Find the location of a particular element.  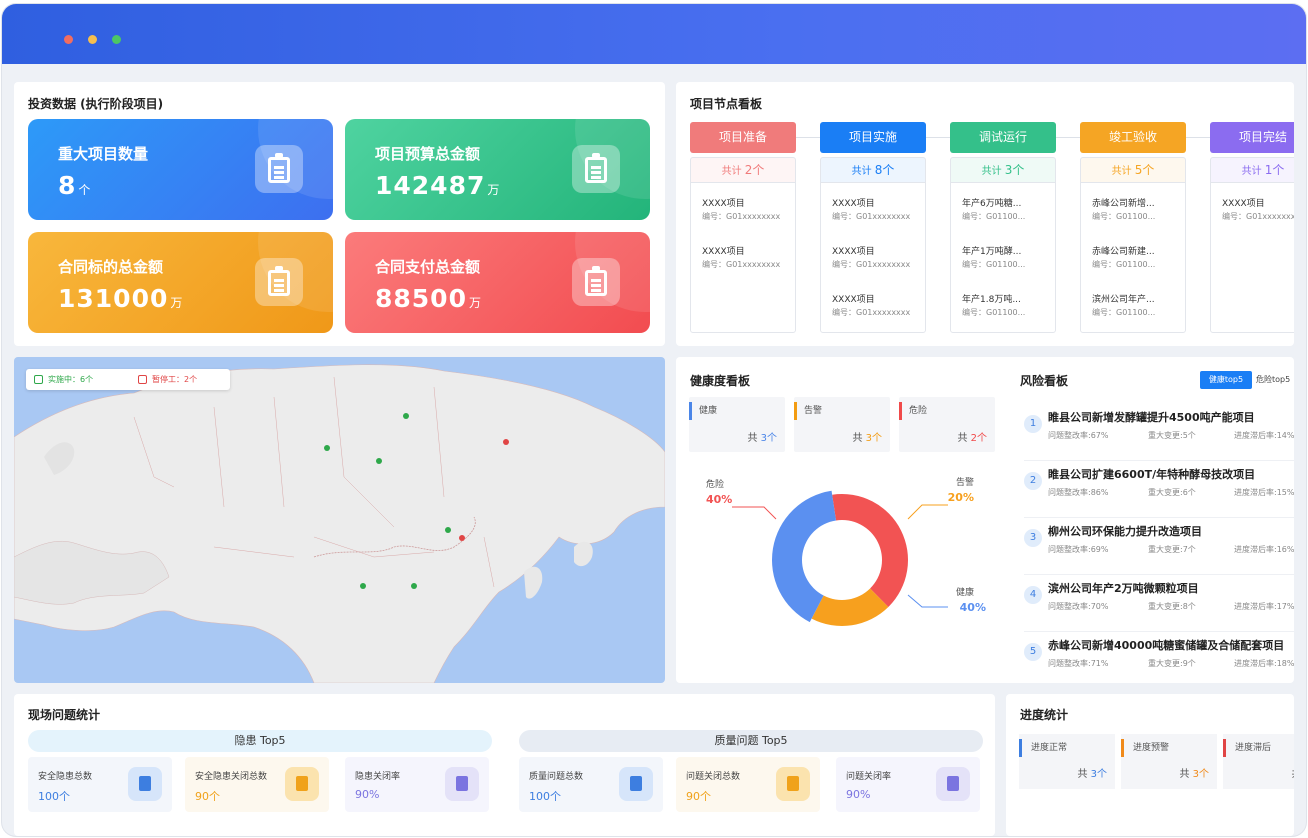

tab-danger-top5: 危险top5 is located at coordinates (1275, 380).